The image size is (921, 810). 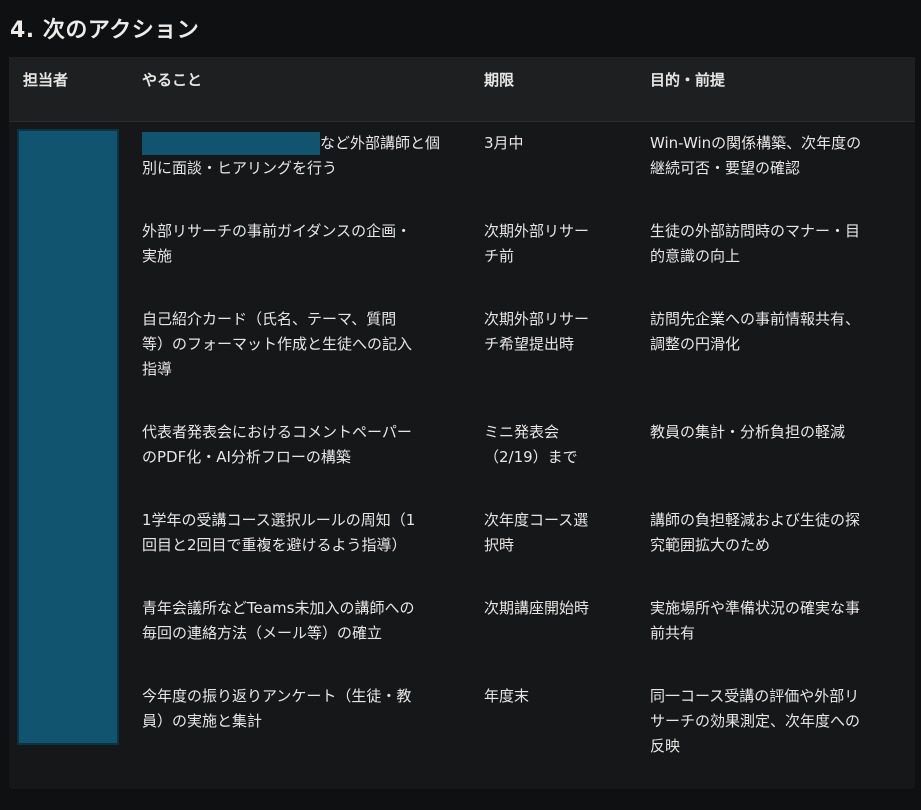 I want to click on purpose-cell: 生徒の外部訪問時のマナー・目 的意識の向上, so click(x=755, y=243).